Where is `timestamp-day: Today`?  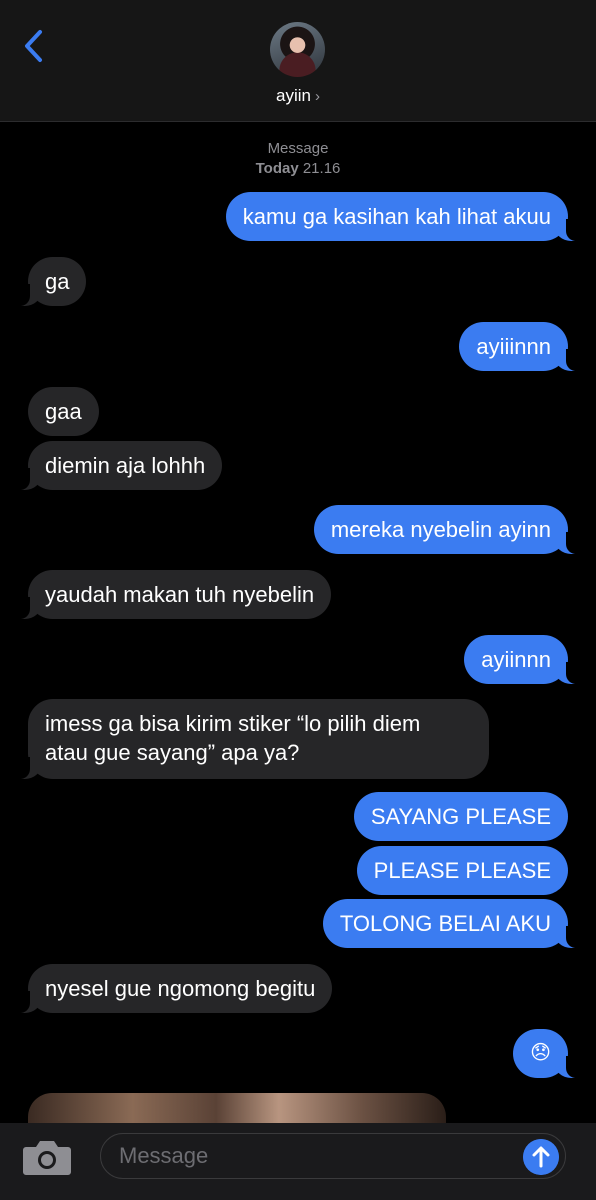 timestamp-day: Today is located at coordinates (277, 168).